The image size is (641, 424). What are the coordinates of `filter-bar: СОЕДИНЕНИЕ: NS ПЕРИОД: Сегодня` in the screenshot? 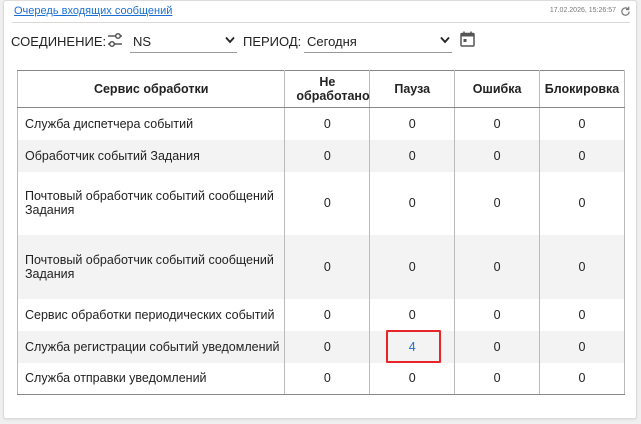 It's located at (320, 41).